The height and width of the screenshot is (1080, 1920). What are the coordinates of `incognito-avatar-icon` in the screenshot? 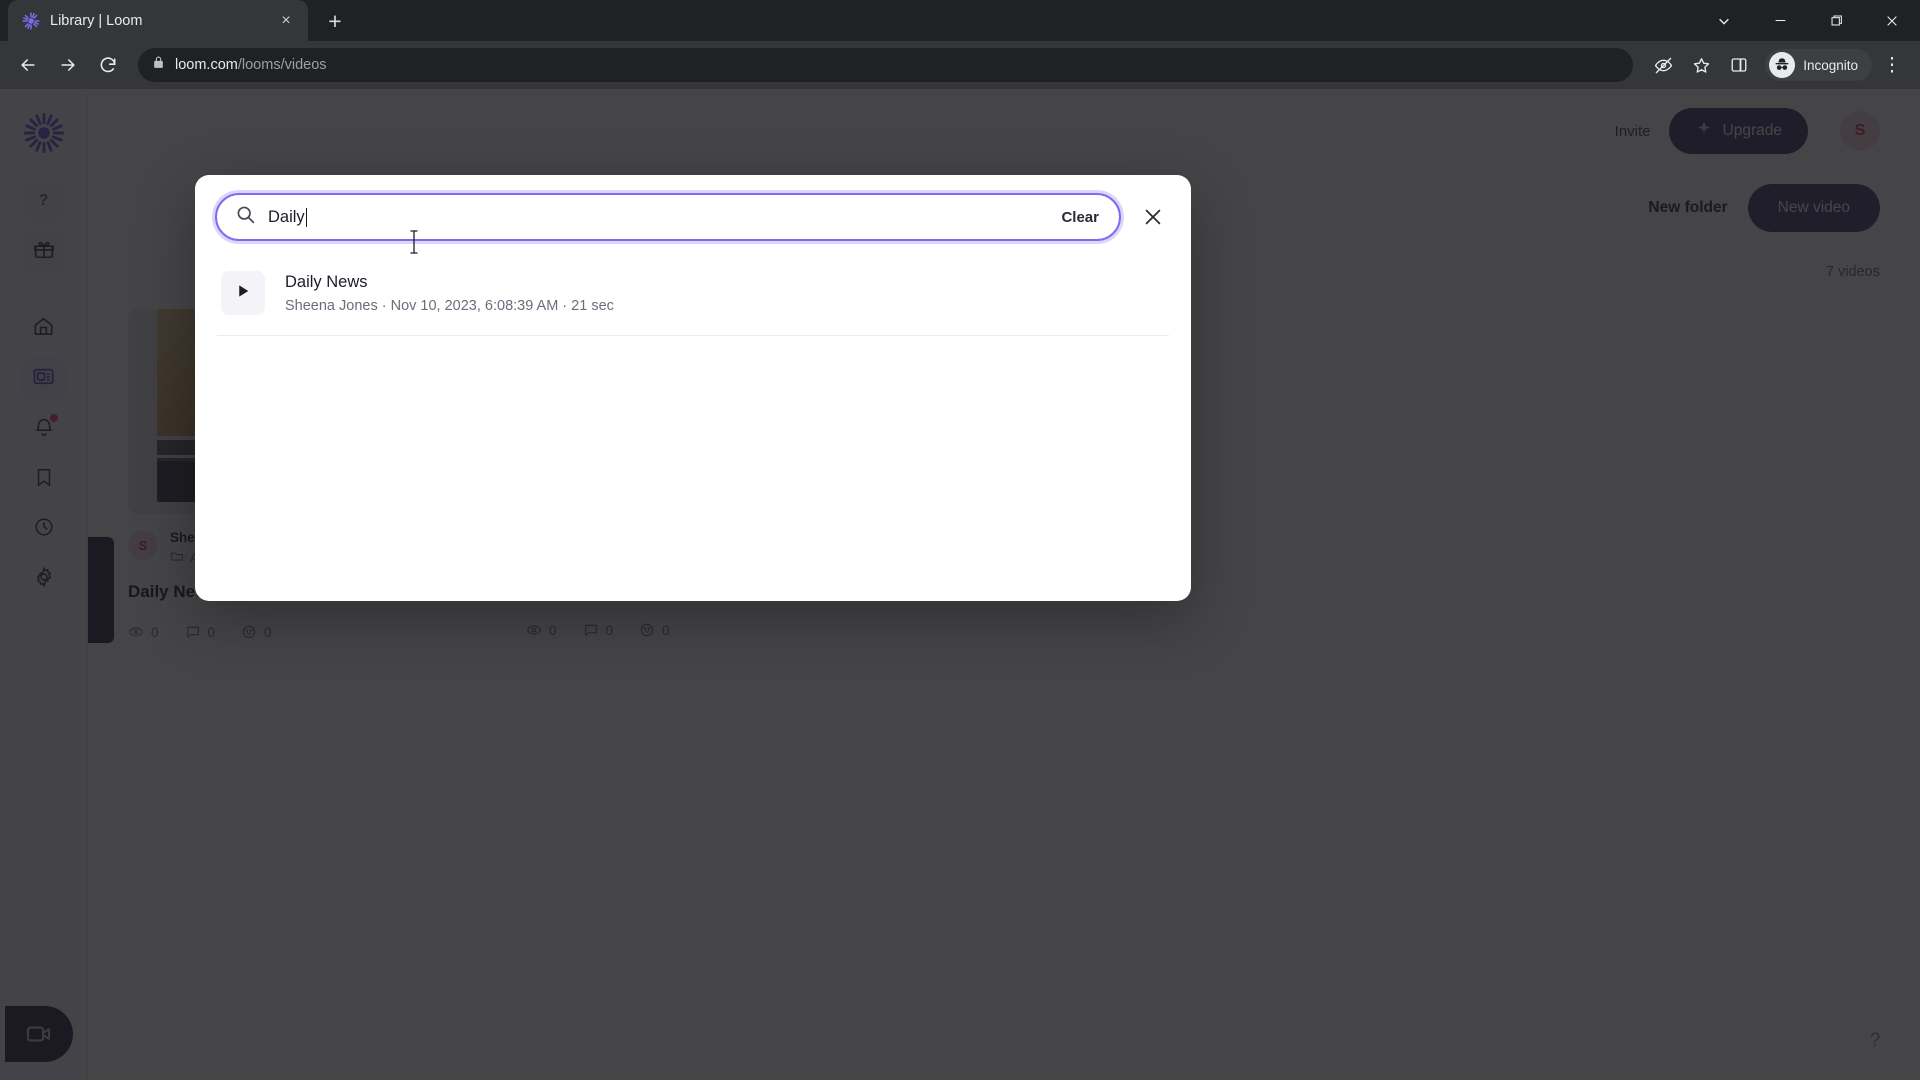 It's located at (1782, 65).